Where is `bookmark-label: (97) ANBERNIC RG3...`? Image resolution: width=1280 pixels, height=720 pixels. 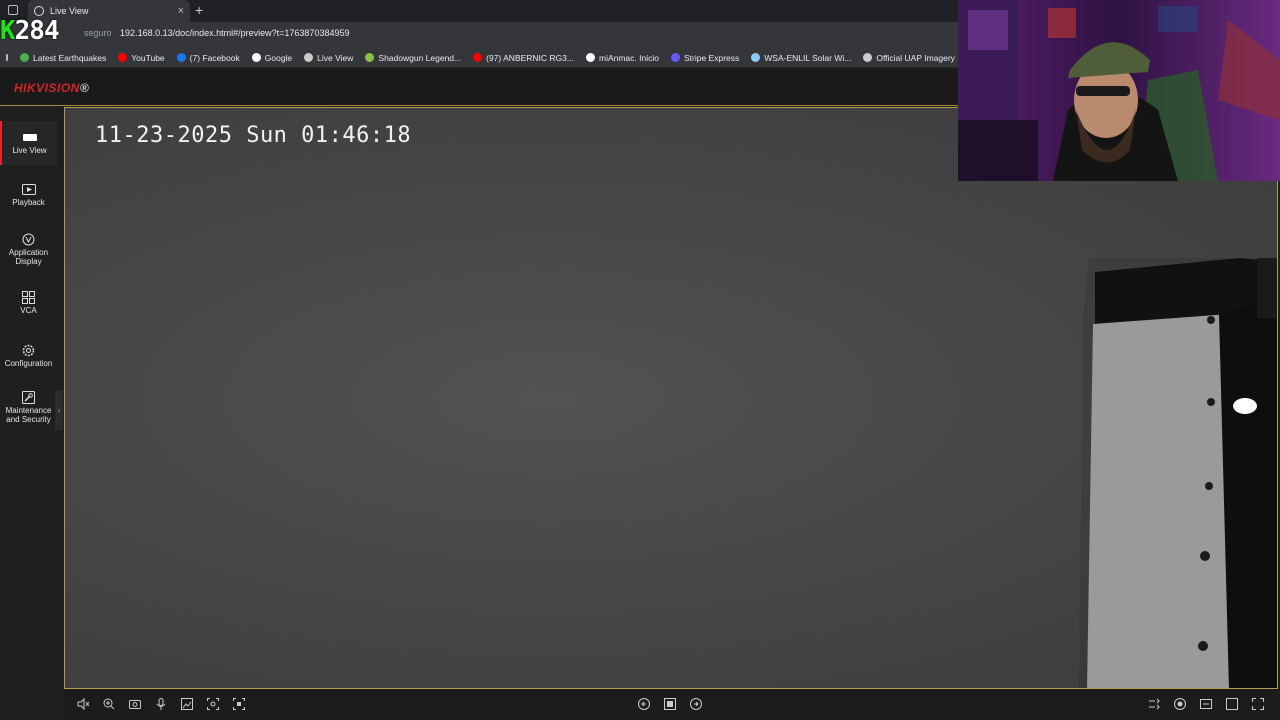
bookmark-label: (97) ANBERNIC RG3... is located at coordinates (530, 57).